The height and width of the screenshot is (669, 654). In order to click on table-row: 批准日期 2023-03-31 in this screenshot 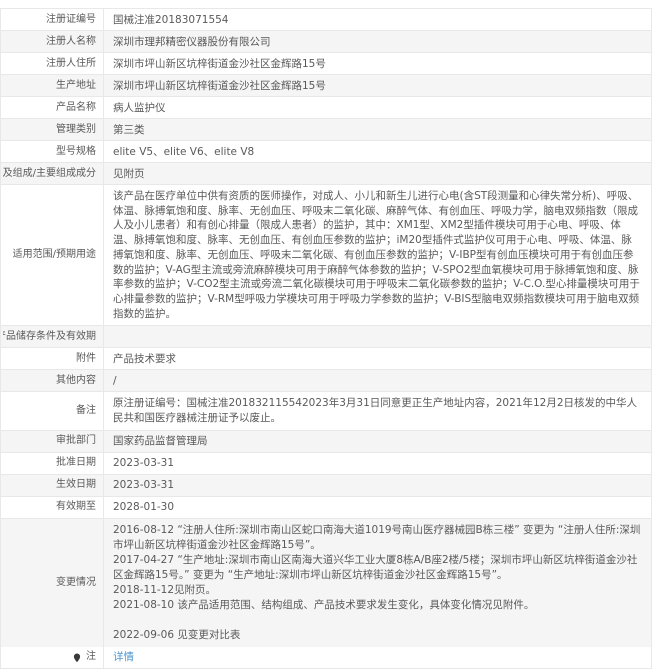, I will do `click(326, 463)`.